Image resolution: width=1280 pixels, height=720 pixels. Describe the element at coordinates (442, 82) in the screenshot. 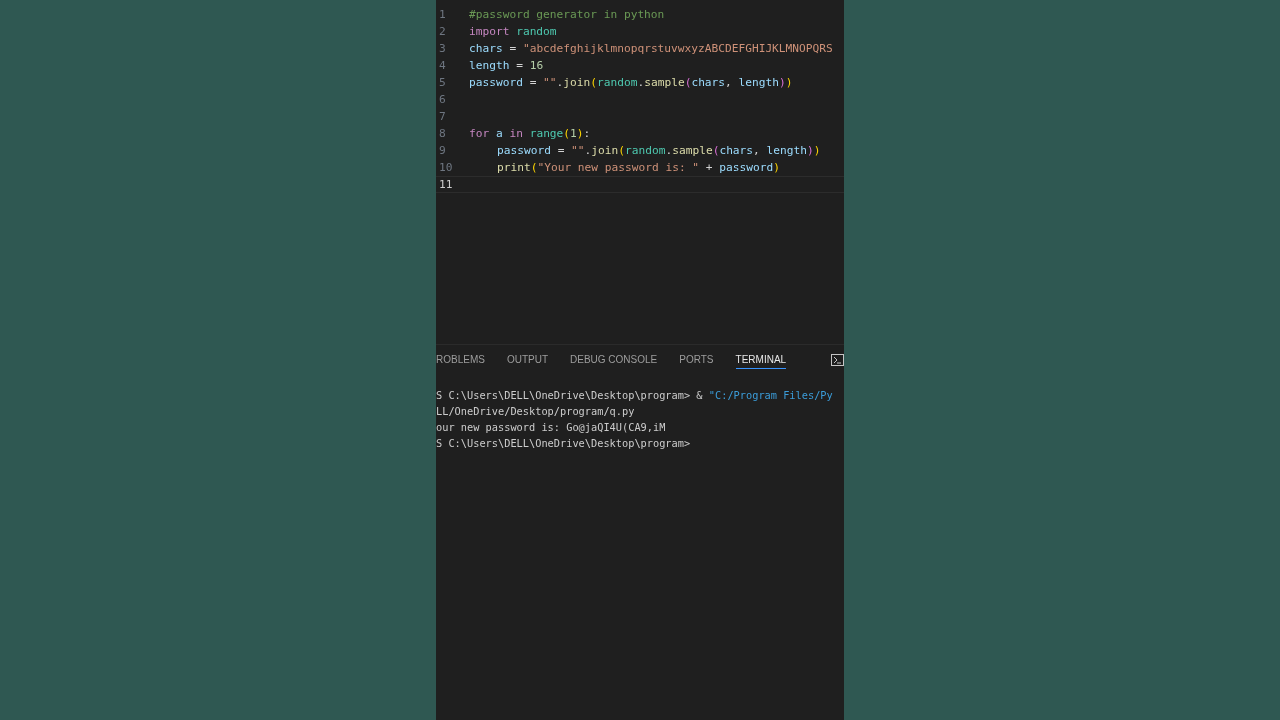

I see `line-number: 5` at that location.